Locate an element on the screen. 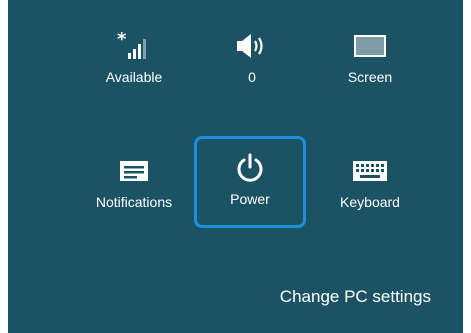 Image resolution: width=471 pixels, height=333 pixels. network-tile: * Available is located at coordinates (134, 57).